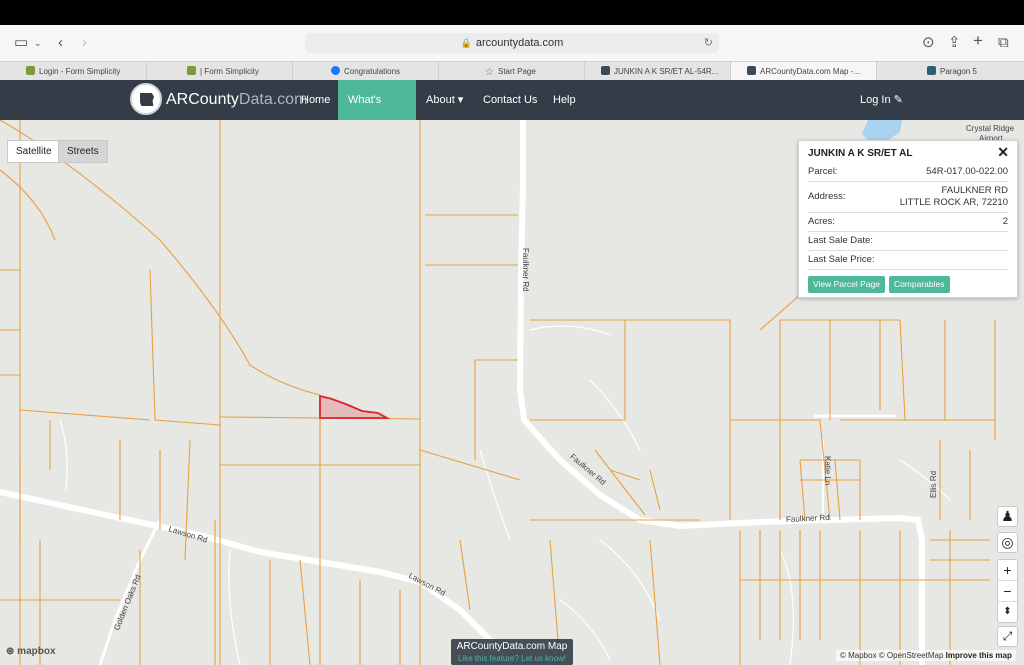  Describe the element at coordinates (950, 71) in the screenshot. I see `tab-paragon: Paragon 5` at that location.